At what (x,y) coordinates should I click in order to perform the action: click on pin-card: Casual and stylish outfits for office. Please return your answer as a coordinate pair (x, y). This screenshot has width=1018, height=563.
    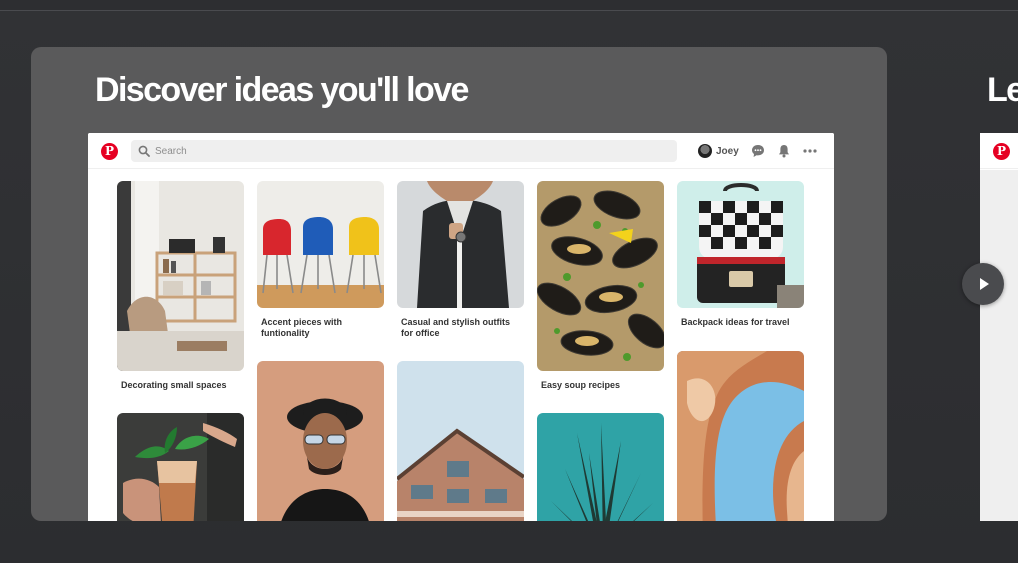
    Looking at the image, I should click on (460, 260).